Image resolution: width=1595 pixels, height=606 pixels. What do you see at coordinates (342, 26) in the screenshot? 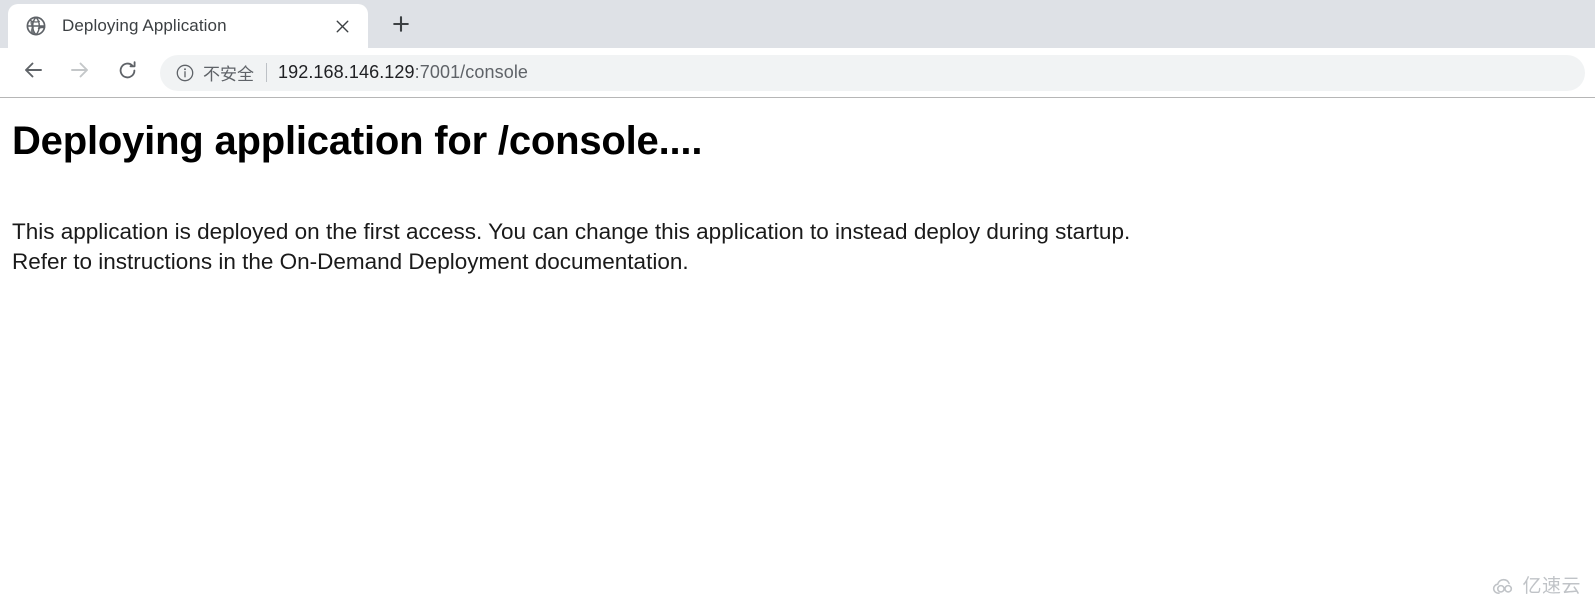
I see `close-icon` at bounding box center [342, 26].